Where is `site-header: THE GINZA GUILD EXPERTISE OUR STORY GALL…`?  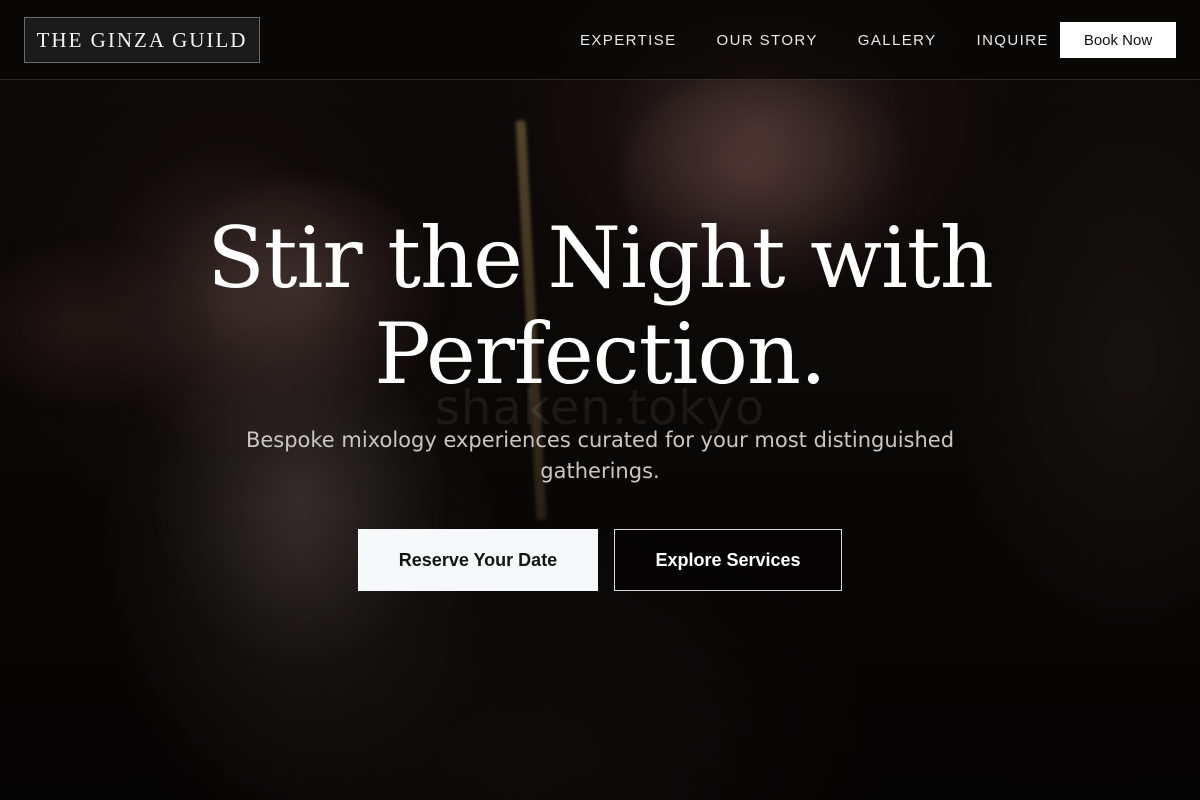 site-header: THE GINZA GUILD EXPERTISE OUR STORY GALL… is located at coordinates (600, 40).